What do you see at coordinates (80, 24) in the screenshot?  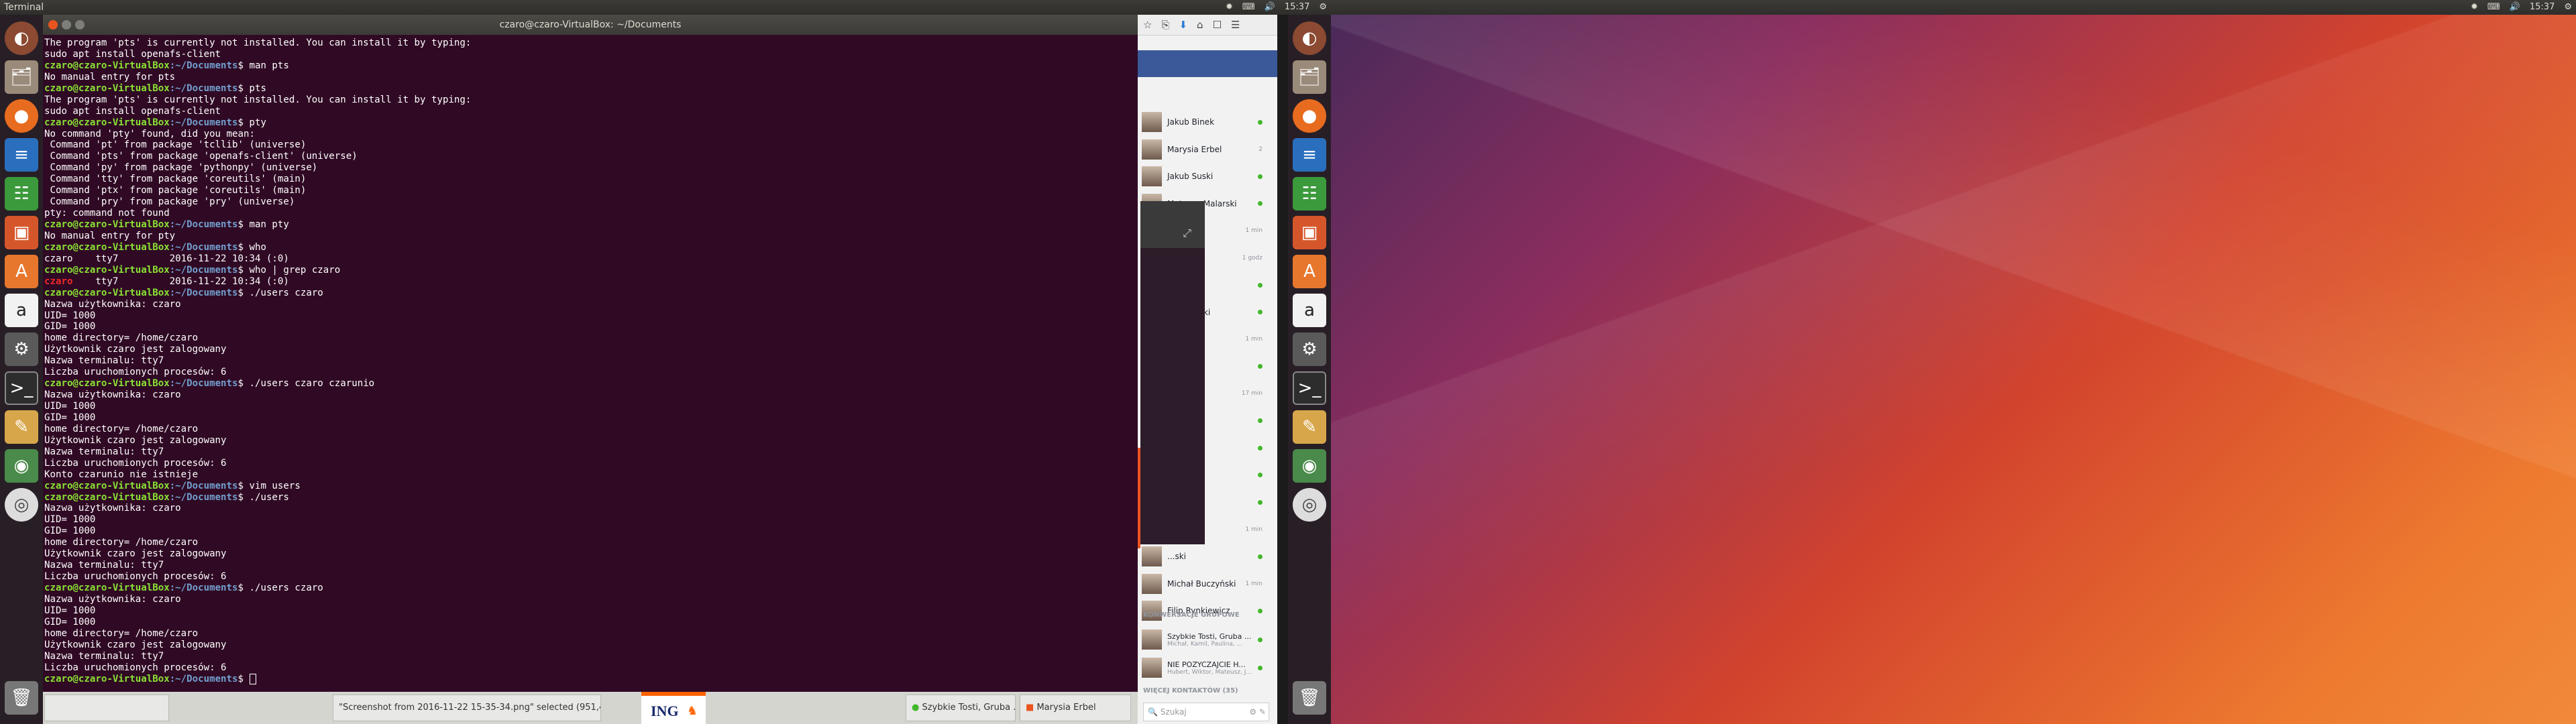 I see `maximize-button` at bounding box center [80, 24].